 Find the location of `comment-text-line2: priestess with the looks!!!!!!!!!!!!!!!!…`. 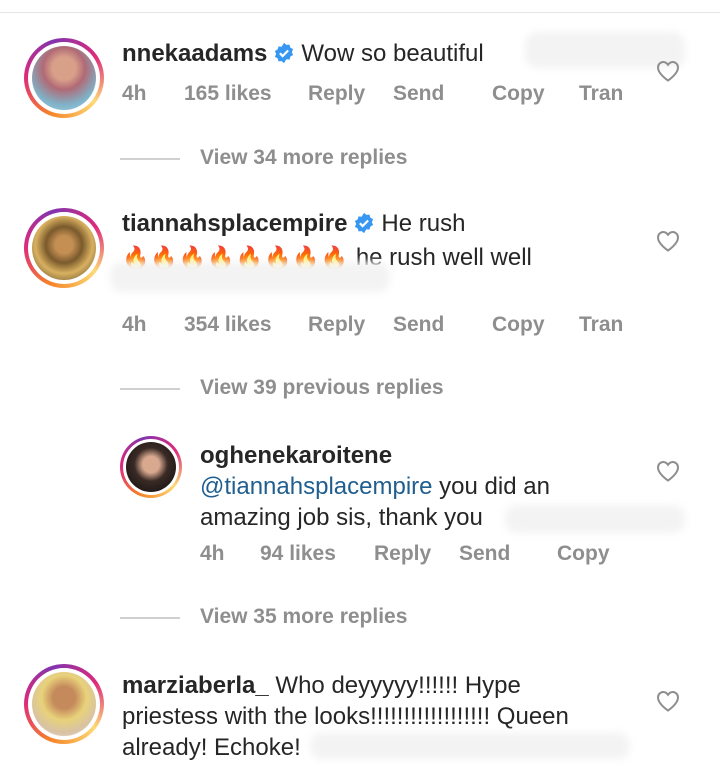

comment-text-line2: priestess with the looks!!!!!!!!!!!!!!!!… is located at coordinates (345, 716).